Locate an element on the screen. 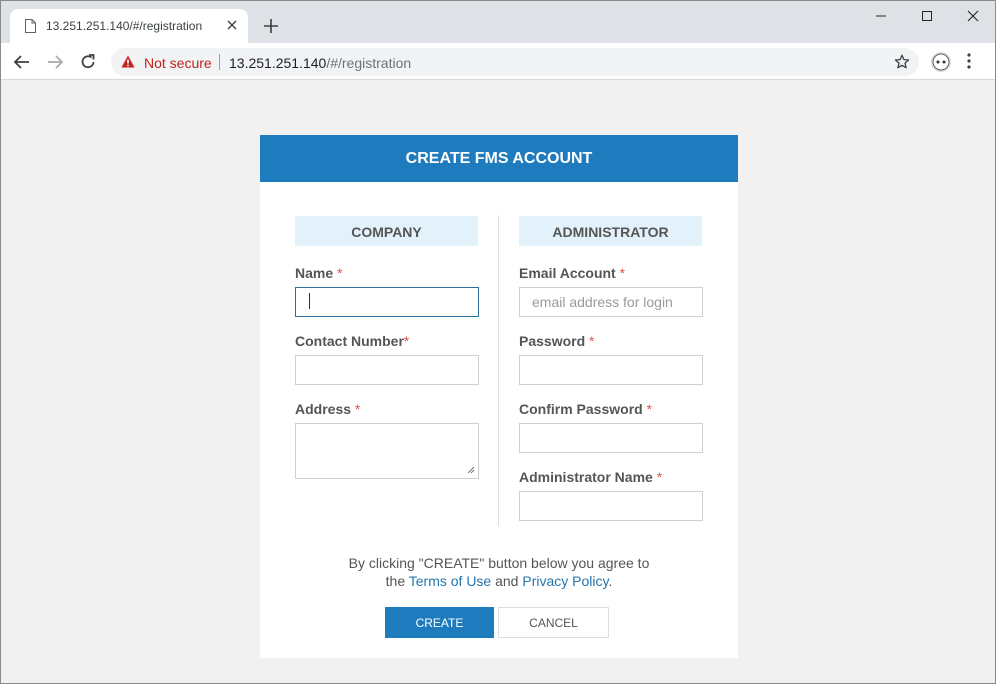  contact-number-input is located at coordinates (387, 370).